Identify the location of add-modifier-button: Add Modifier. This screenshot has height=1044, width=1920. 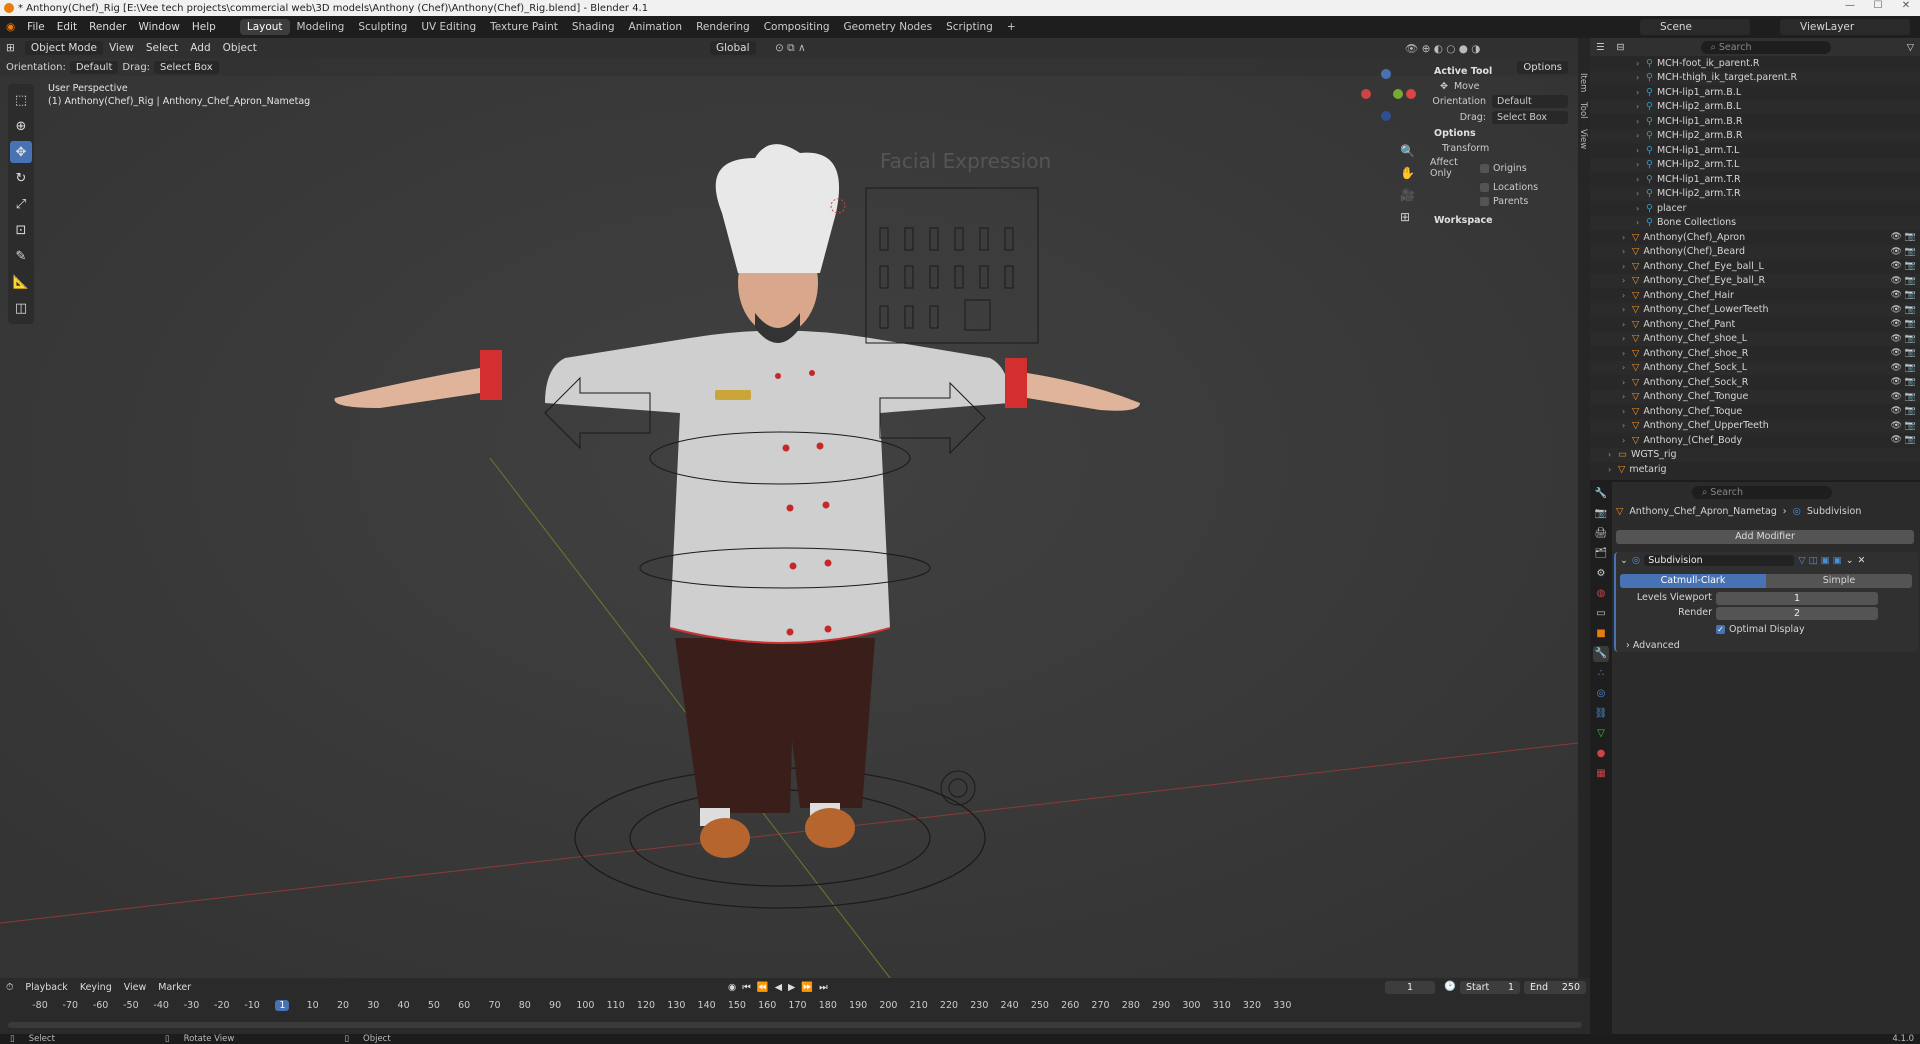
(1765, 537).